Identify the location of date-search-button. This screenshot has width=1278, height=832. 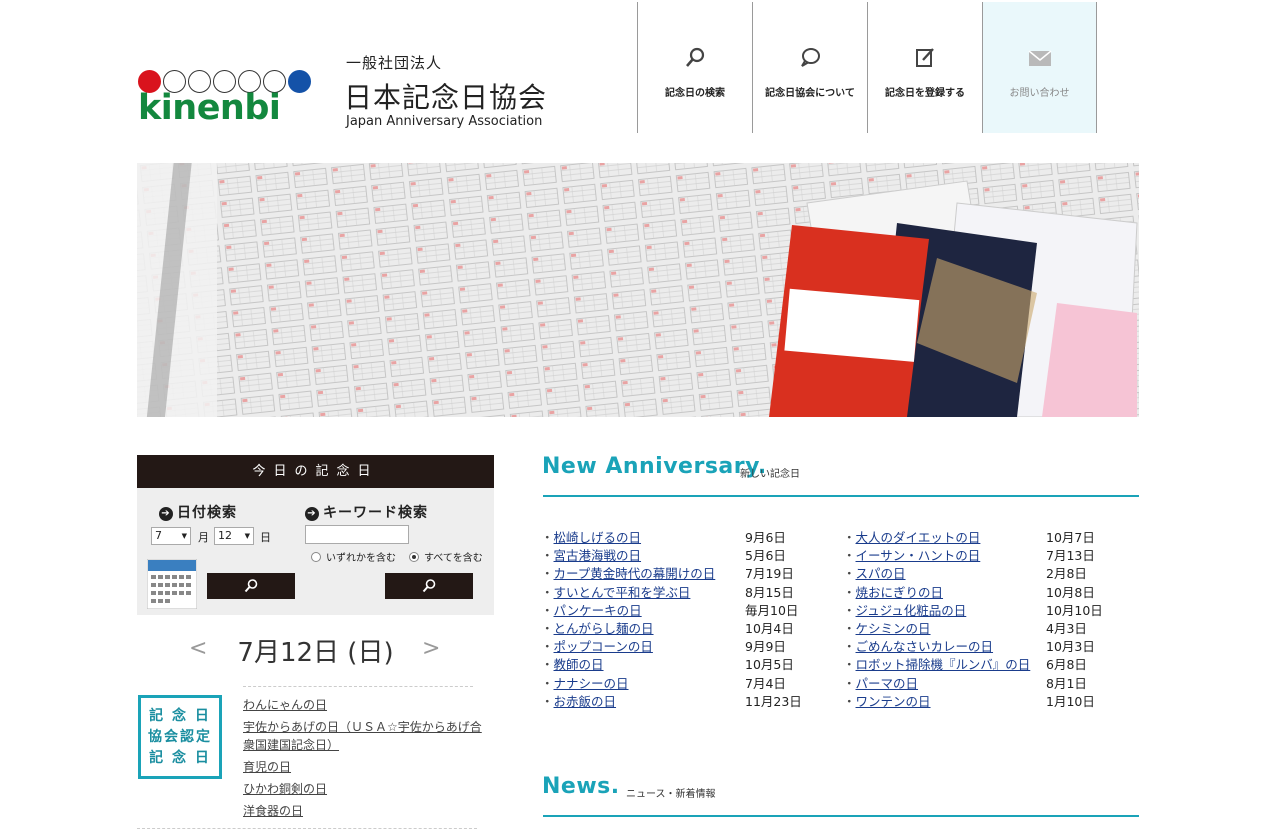
(251, 586).